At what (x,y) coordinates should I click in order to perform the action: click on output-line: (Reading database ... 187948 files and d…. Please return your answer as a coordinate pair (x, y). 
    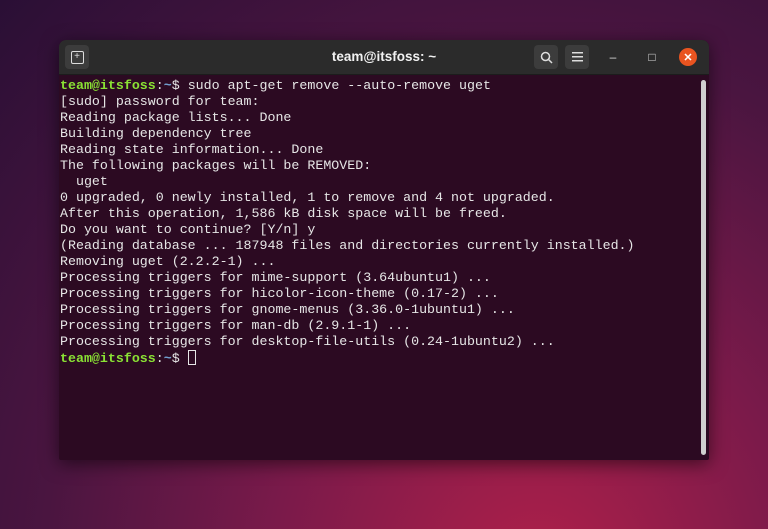
    Looking at the image, I should click on (347, 245).